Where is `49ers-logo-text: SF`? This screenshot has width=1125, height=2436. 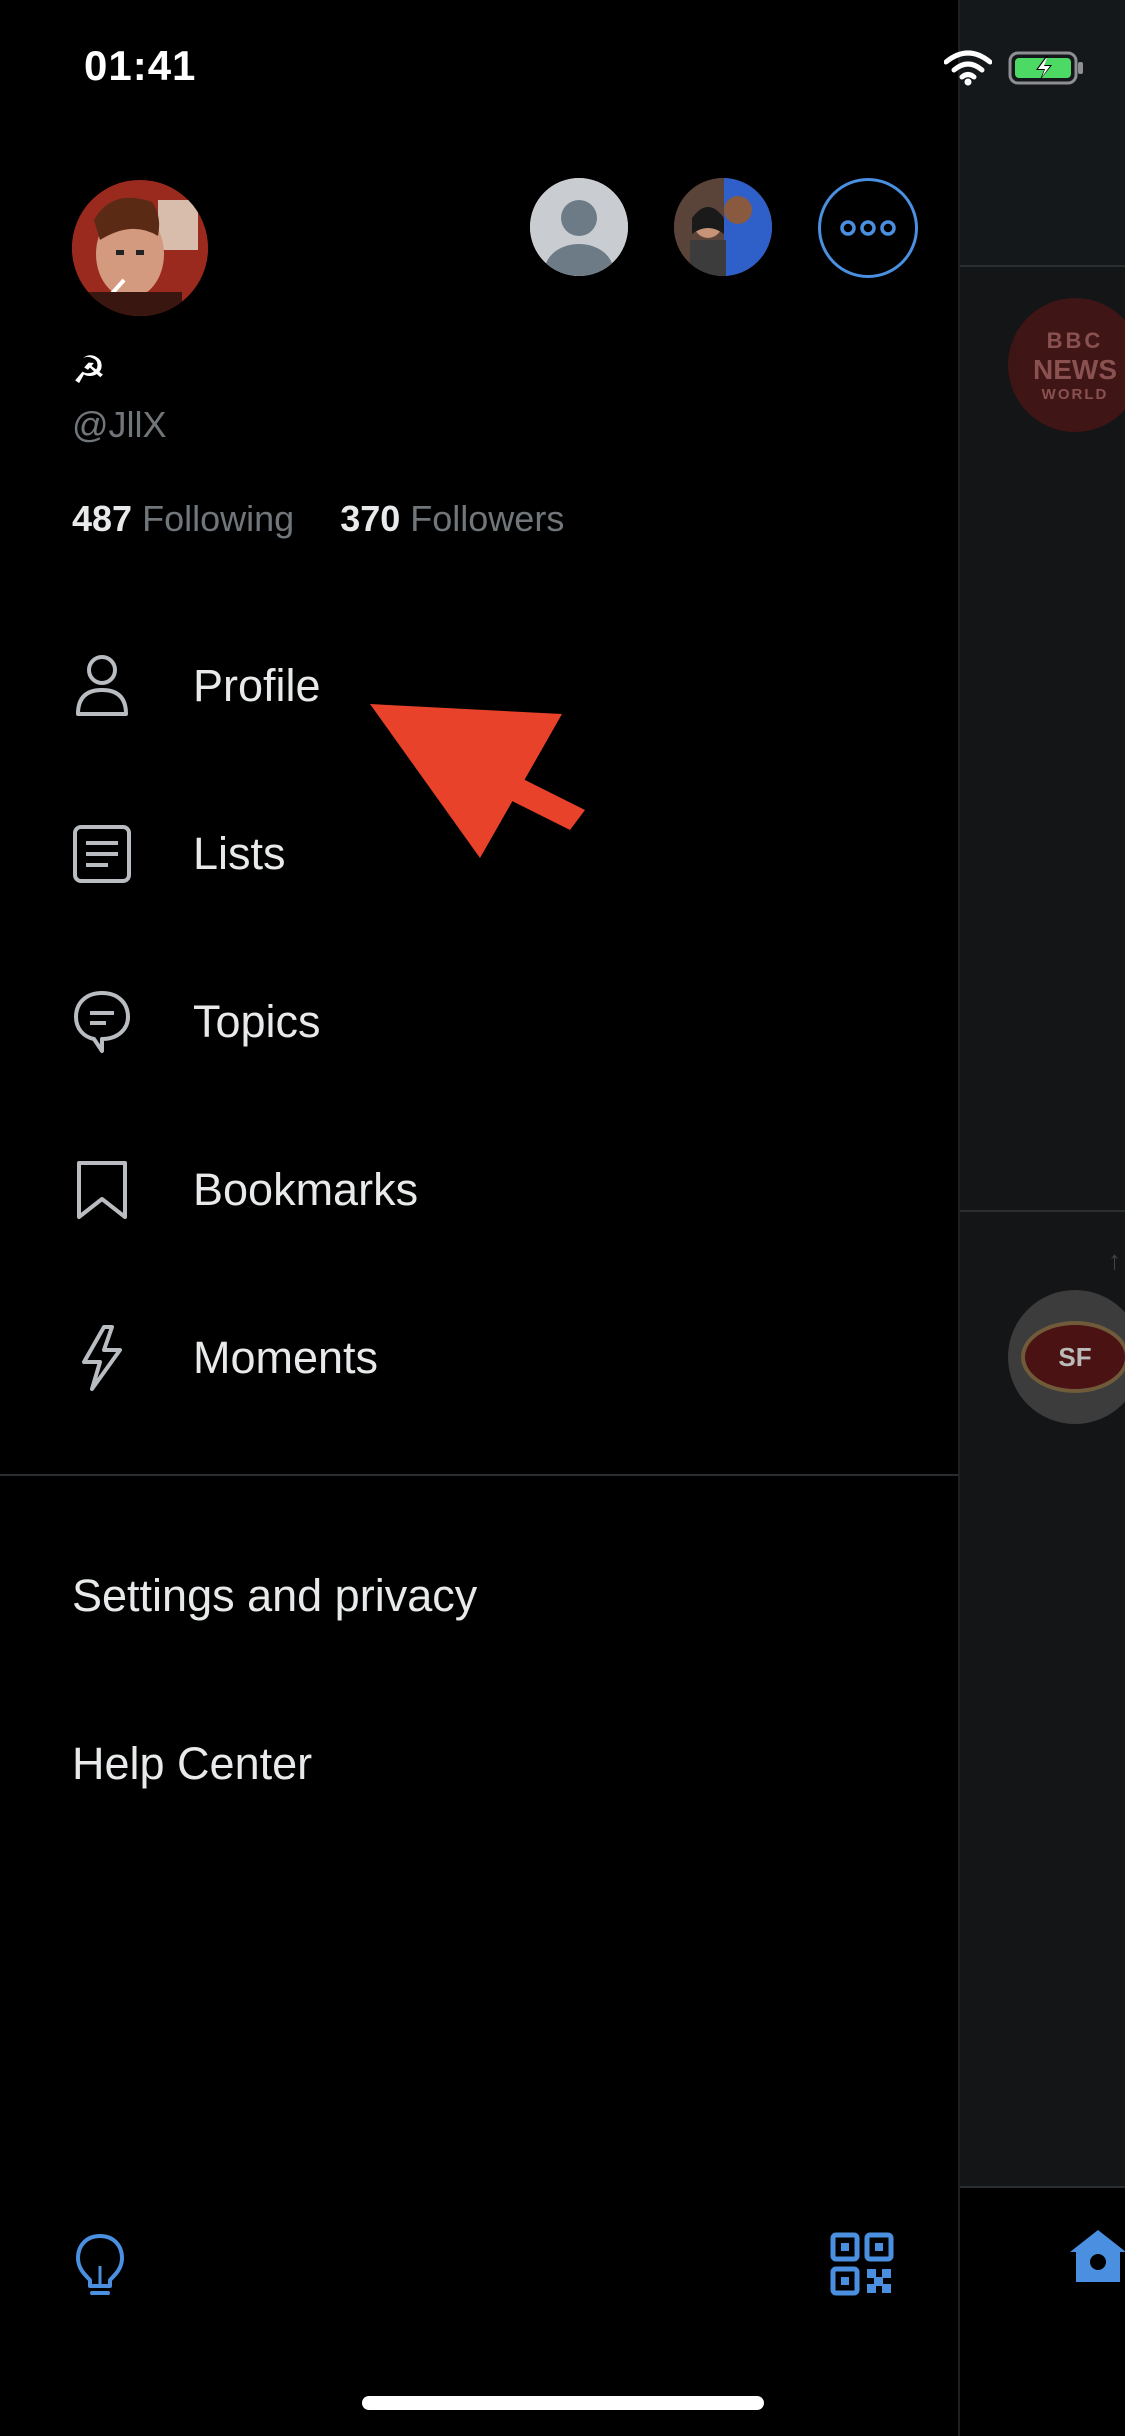 49ers-logo-text: SF is located at coordinates (1075, 1356).